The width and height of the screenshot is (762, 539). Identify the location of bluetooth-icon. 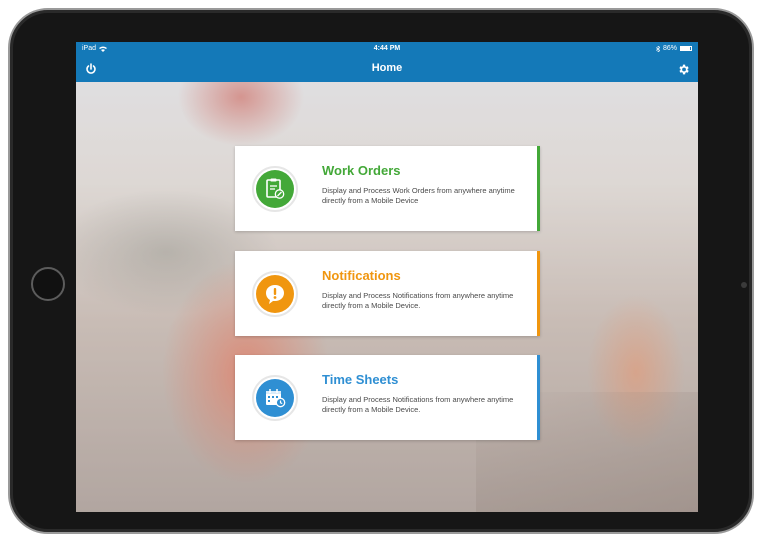
(657, 48).